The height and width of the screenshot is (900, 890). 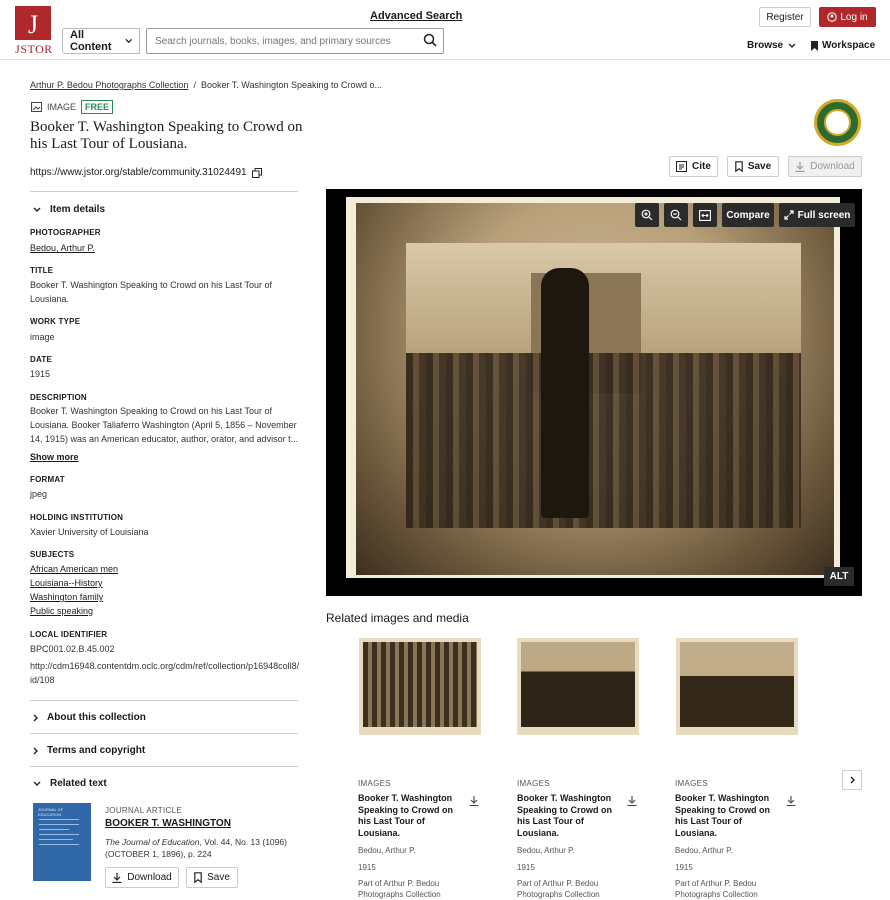 I want to click on related-text-toggle: Related text, so click(x=68, y=783).